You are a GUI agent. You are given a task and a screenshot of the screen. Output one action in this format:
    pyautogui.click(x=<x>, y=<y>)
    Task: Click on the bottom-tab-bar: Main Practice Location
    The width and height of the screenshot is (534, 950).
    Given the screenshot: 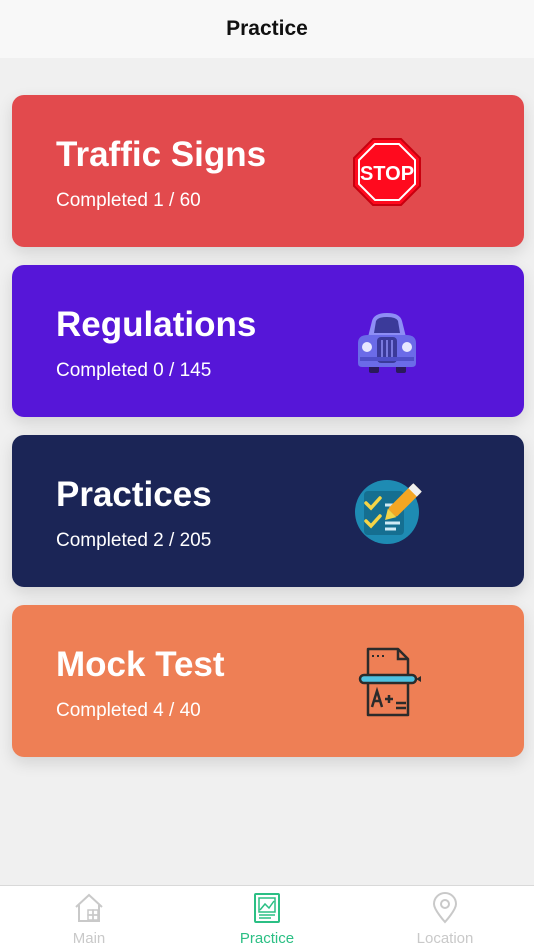 What is the action you would take?
    pyautogui.click(x=267, y=917)
    